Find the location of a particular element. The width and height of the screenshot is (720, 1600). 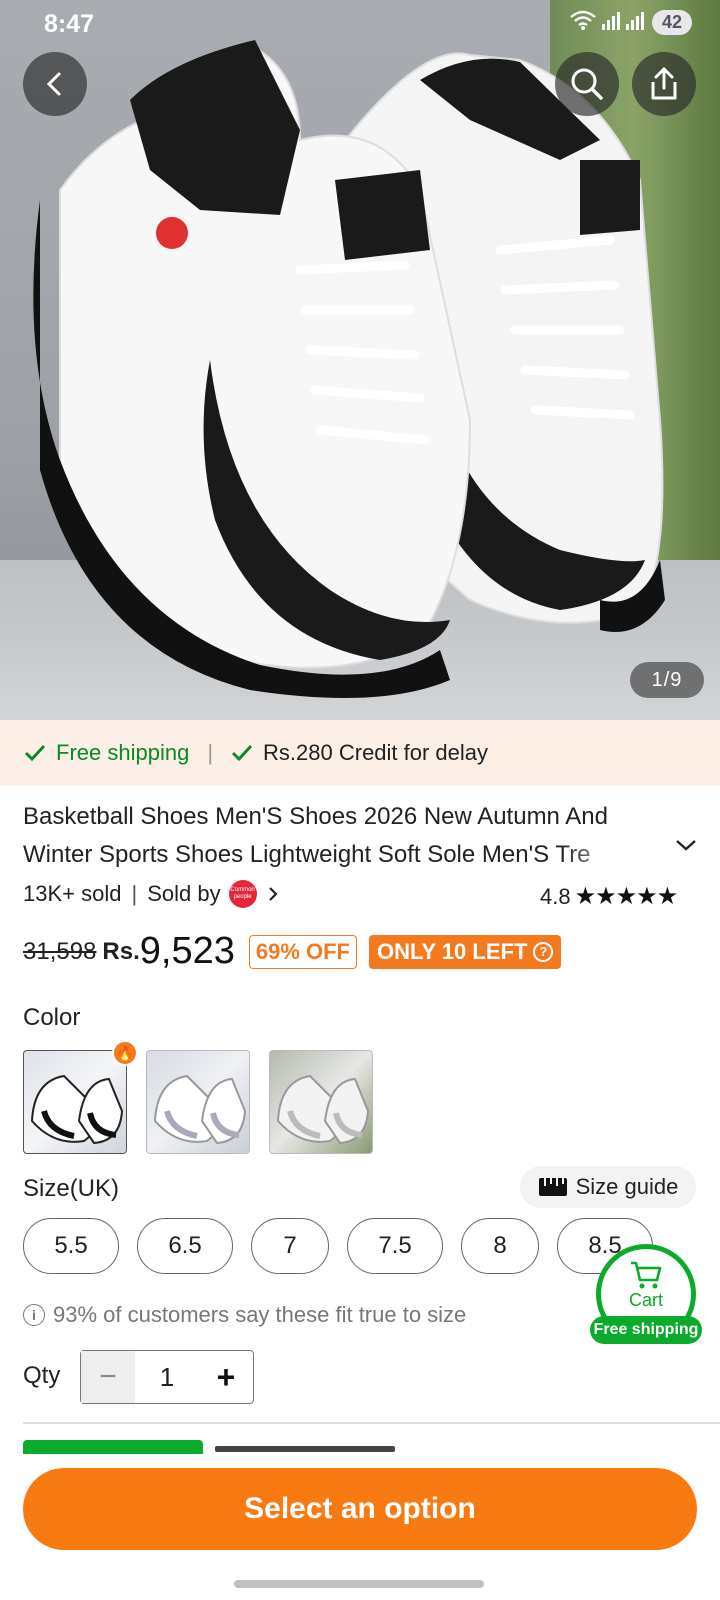

cart-label: Cart is located at coordinates (645, 1299).